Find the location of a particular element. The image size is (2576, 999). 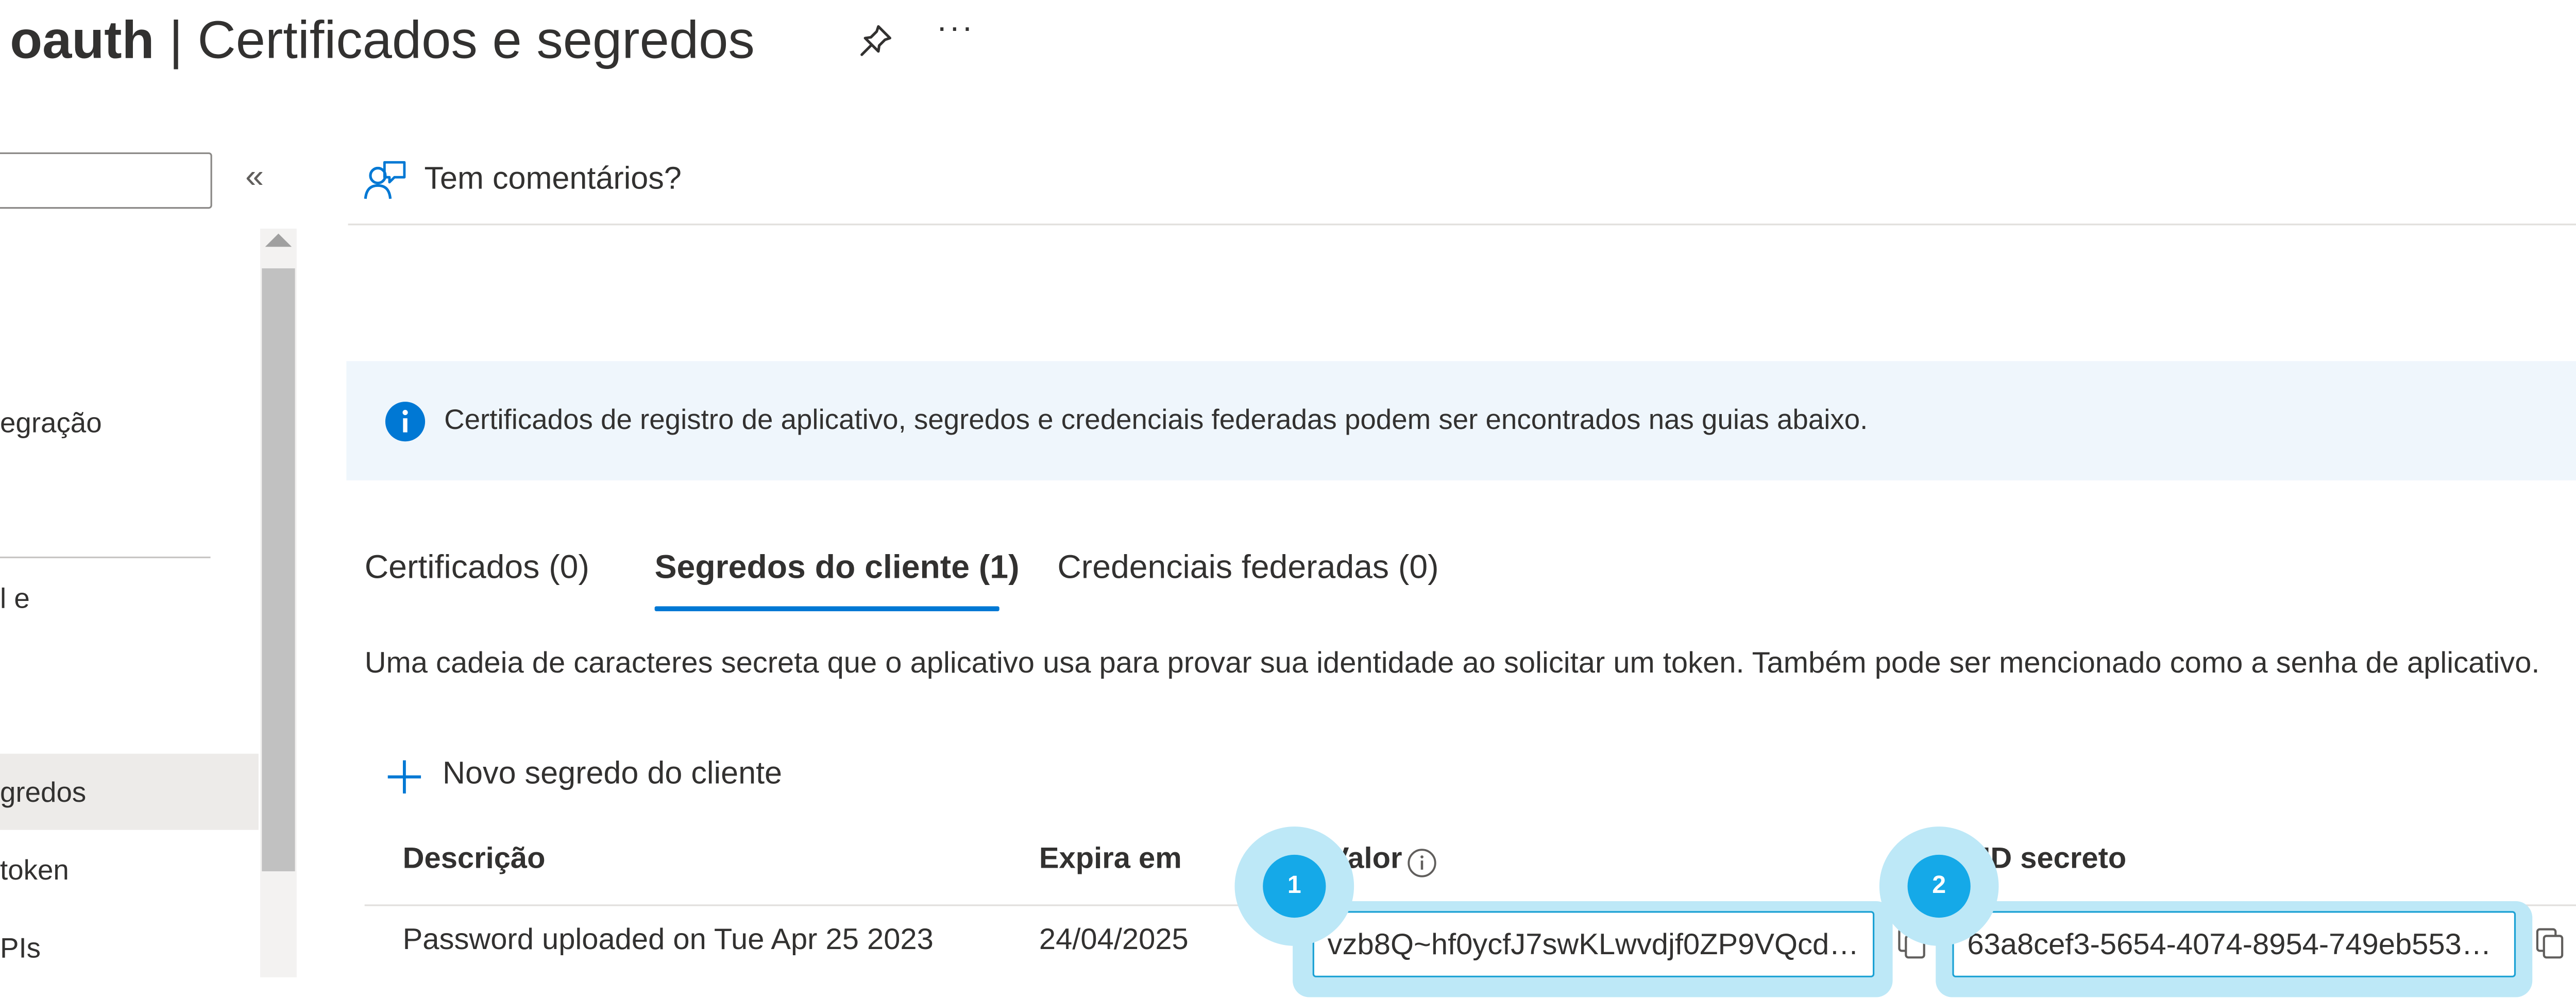

sidebar-item-token-configuration: token is located at coordinates (35, 871).